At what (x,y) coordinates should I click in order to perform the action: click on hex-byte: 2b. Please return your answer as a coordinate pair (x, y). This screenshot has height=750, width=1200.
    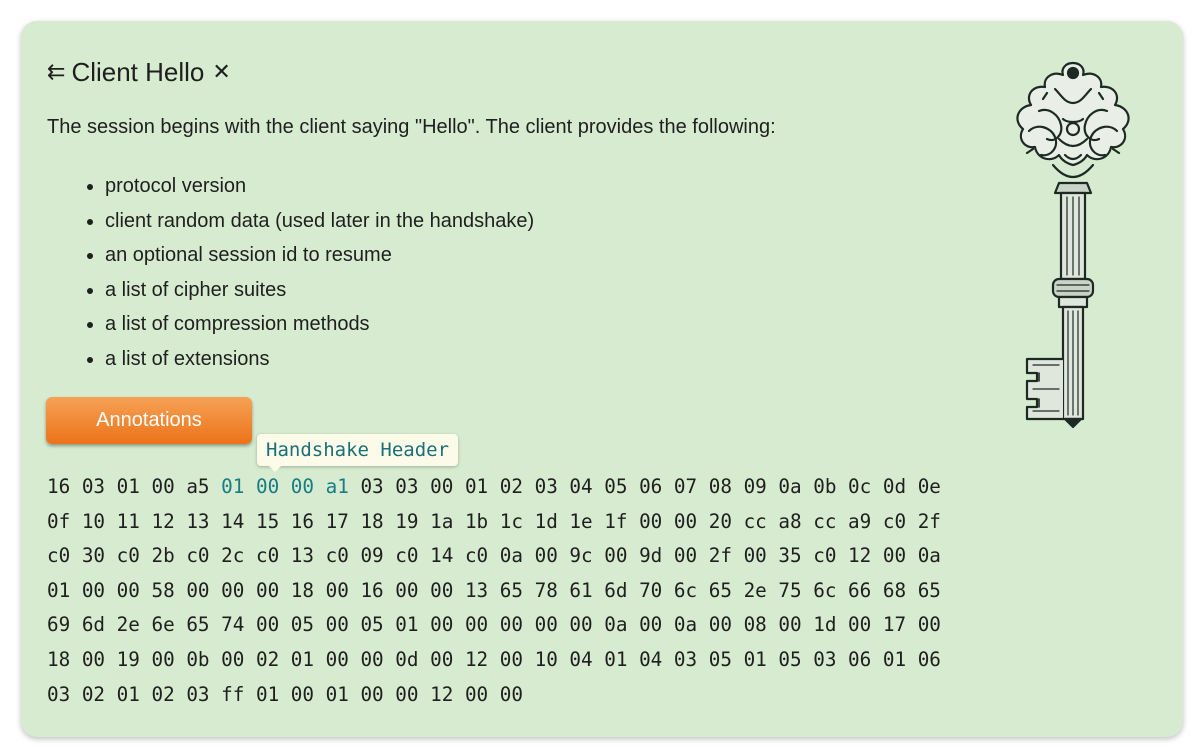
    Looking at the image, I should click on (162, 556).